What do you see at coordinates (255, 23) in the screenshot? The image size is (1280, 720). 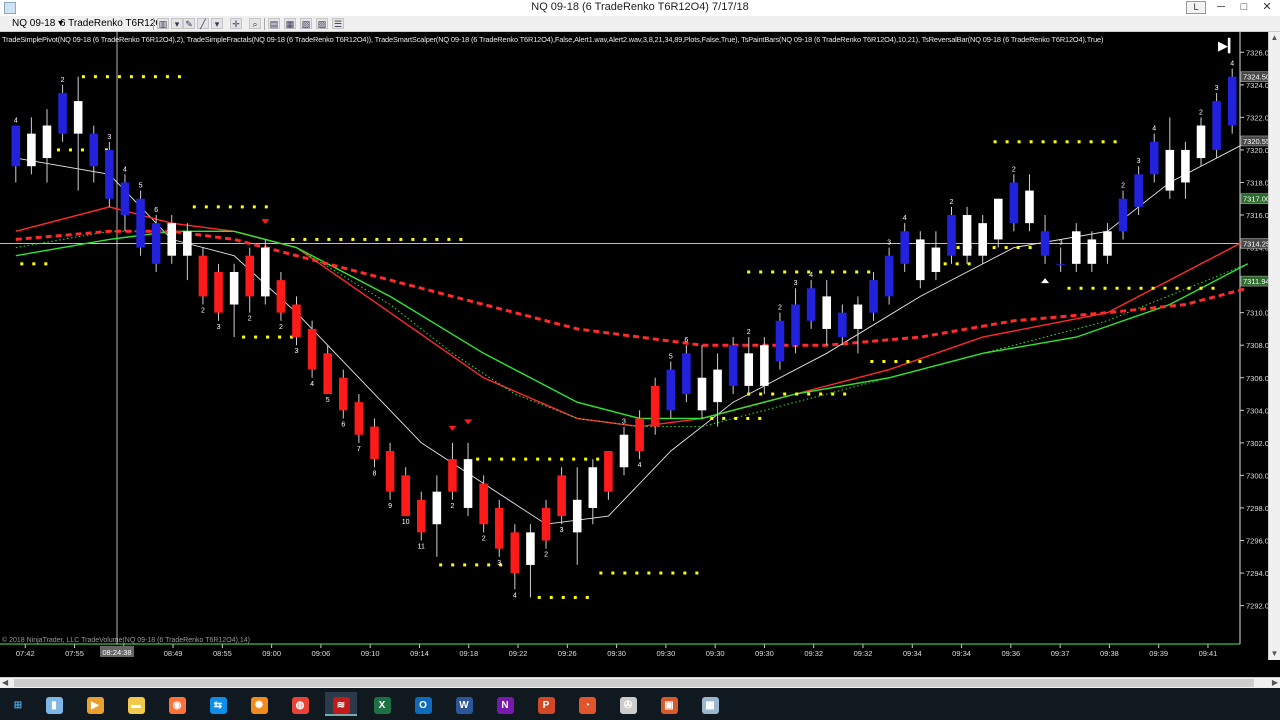 I see `zoom-icon: ⌕` at bounding box center [255, 23].